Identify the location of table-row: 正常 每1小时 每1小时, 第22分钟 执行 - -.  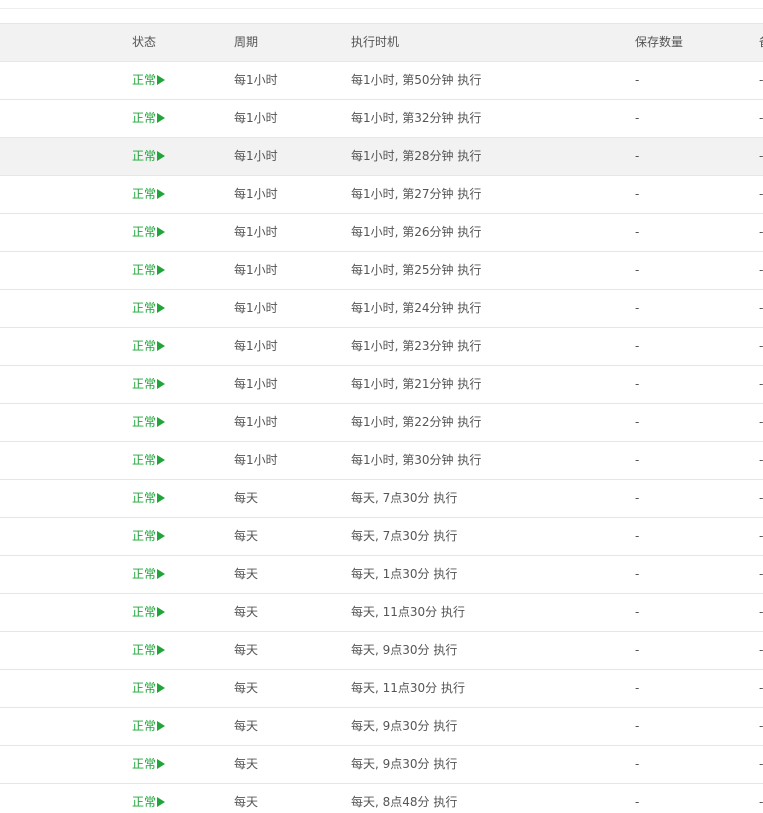
(381, 423).